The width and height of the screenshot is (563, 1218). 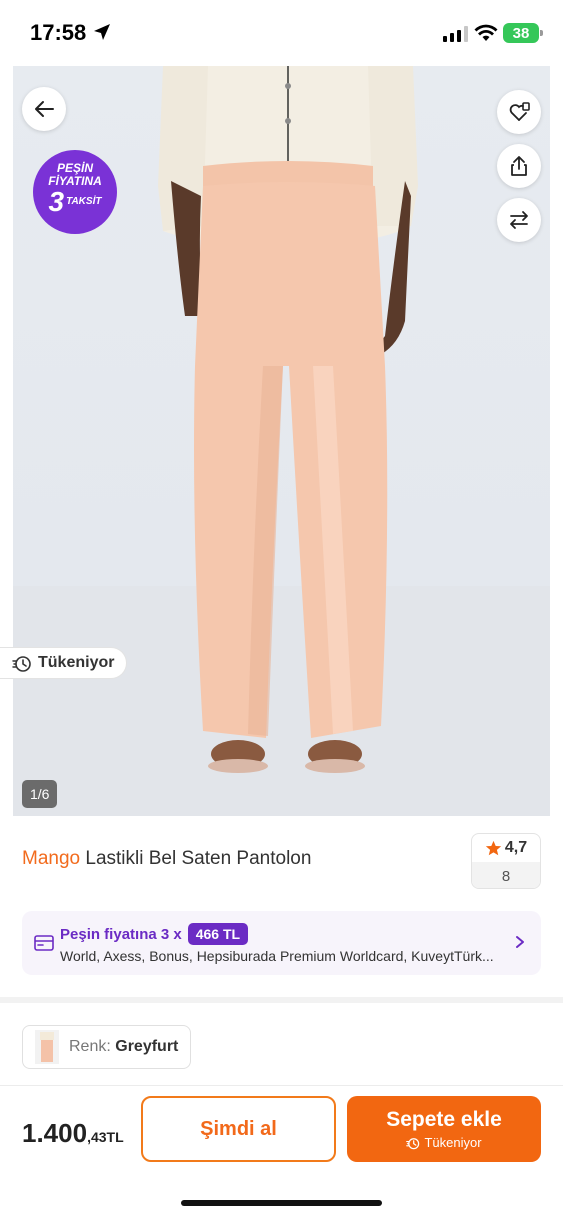 What do you see at coordinates (84, 201) in the screenshot?
I see `promo-word: TAKSİT` at bounding box center [84, 201].